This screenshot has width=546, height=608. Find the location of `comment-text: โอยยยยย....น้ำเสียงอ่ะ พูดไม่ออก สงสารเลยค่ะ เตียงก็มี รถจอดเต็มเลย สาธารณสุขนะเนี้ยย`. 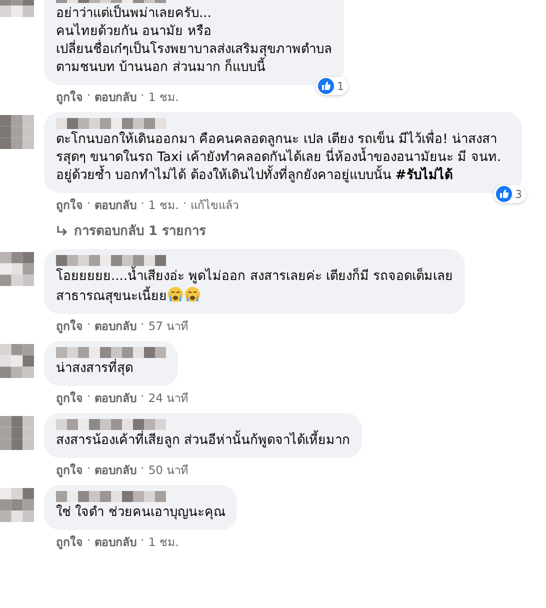

comment-text: โอยยยยย....น้ำเสียงอ่ะ พูดไม่ออก สงสารเลยค่ะ เตียงก็มี รถจอดเต็มเลย สาธารณสุขนะเนี้ยย is located at coordinates (255, 287).